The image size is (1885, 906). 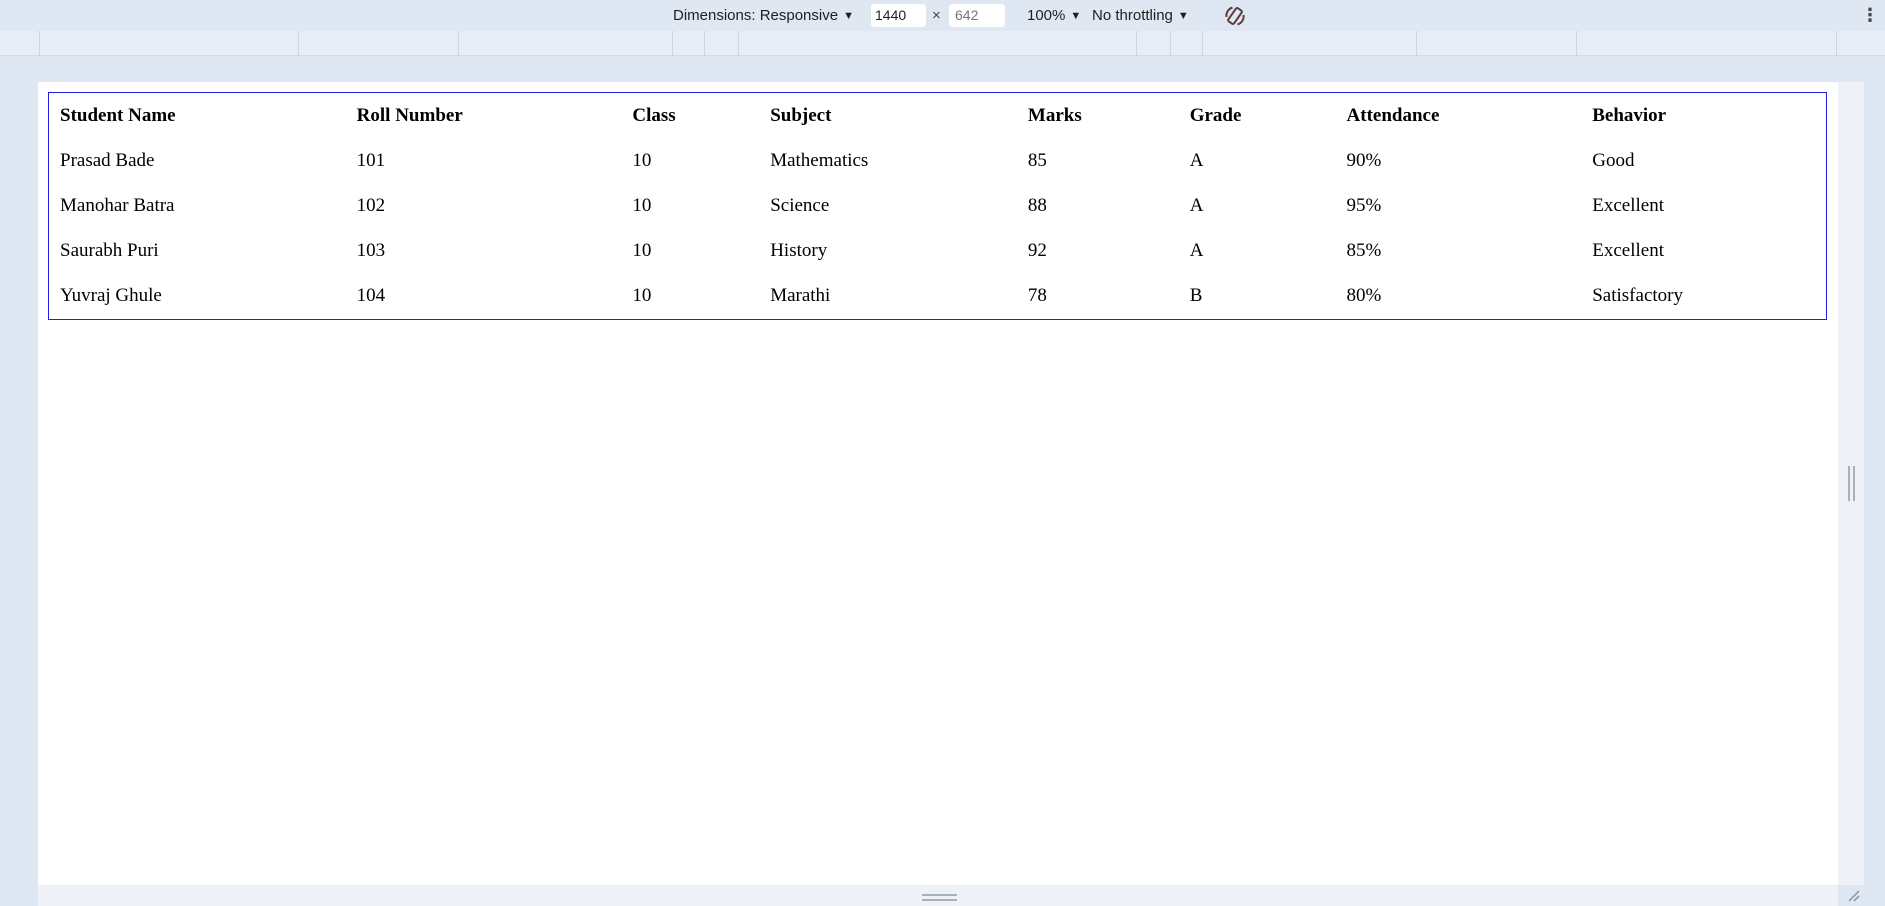 What do you see at coordinates (371, 205) in the screenshot?
I see `cell-roll-number: 102` at bounding box center [371, 205].